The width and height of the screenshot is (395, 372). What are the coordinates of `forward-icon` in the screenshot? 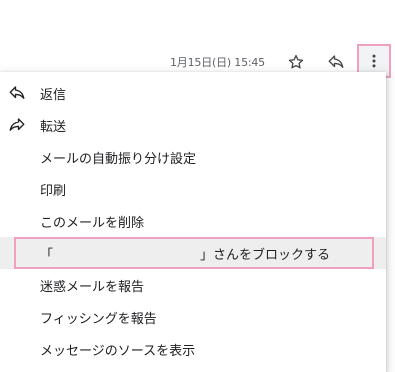 It's located at (17, 125).